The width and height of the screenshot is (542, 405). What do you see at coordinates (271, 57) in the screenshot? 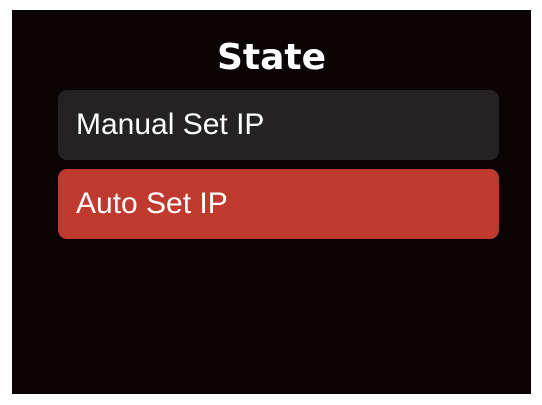
I see `page-title: State` at bounding box center [271, 57].